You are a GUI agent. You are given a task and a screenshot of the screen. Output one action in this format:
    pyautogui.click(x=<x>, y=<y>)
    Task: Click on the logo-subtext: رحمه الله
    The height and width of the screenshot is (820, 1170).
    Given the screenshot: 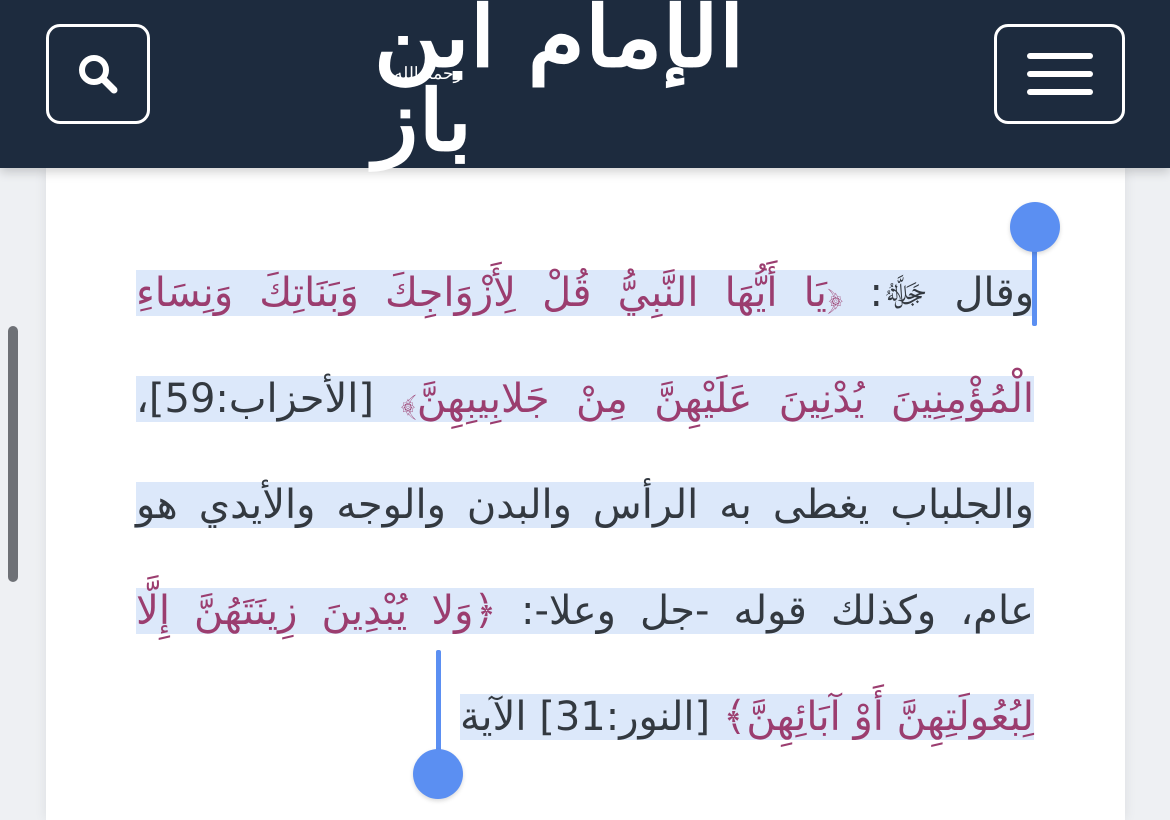 What is the action you would take?
    pyautogui.click(x=428, y=74)
    